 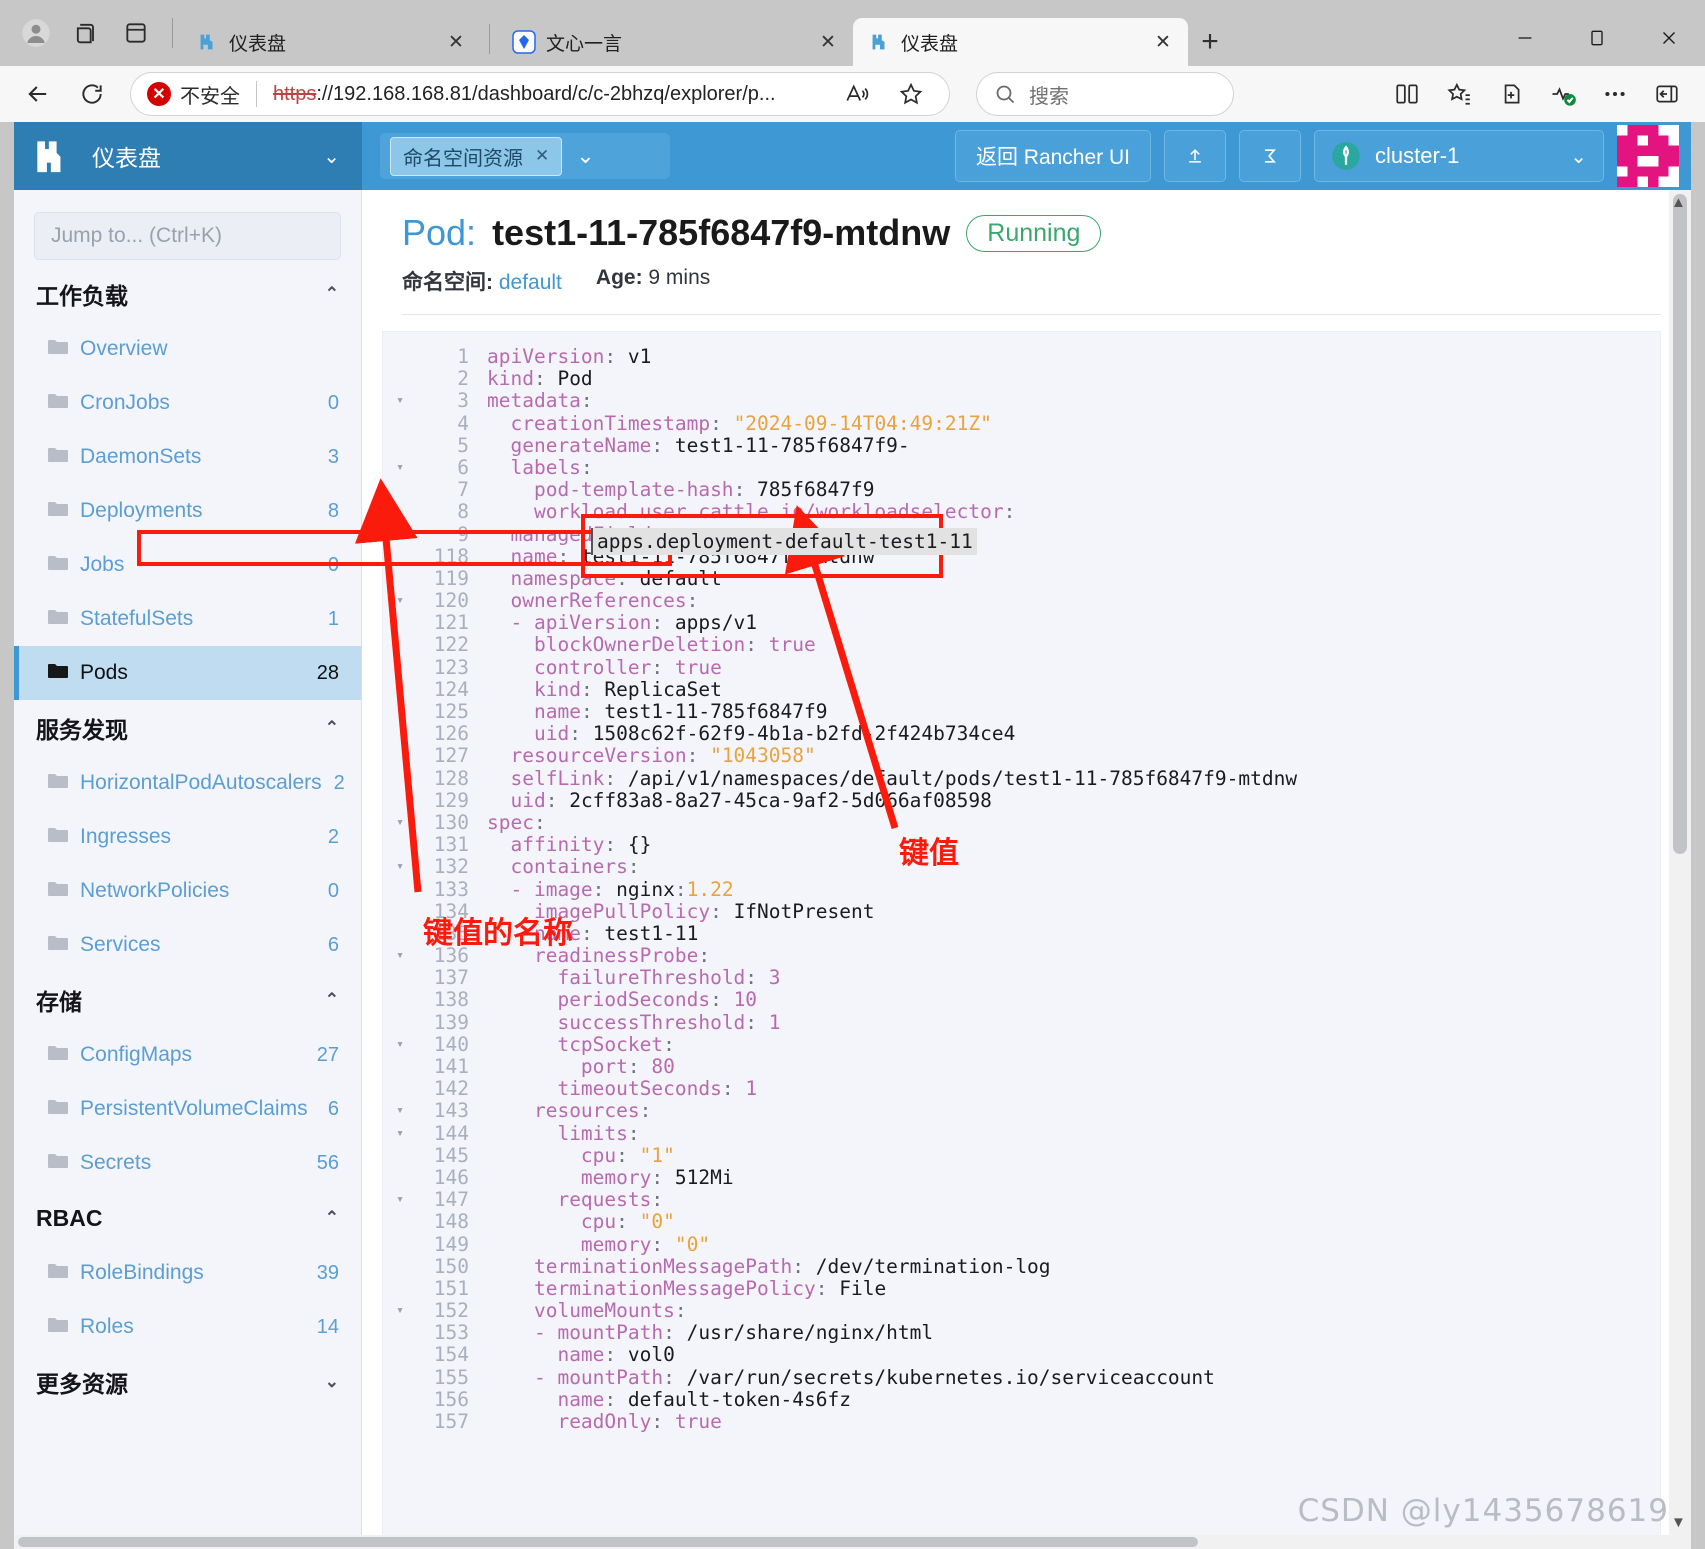 What do you see at coordinates (187, 783) in the screenshot?
I see `sidebar-item-horizontalpodautoscalers: HorizontalPodAutoscalers 2` at bounding box center [187, 783].